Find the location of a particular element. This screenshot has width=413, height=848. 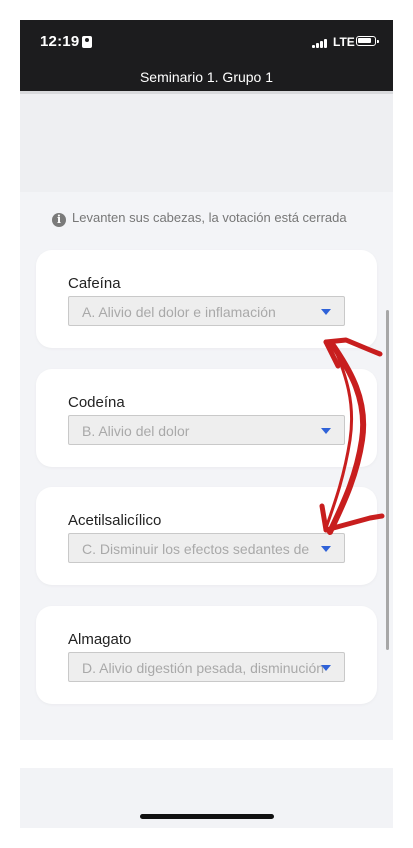

scrollbar is located at coordinates (387, 480).